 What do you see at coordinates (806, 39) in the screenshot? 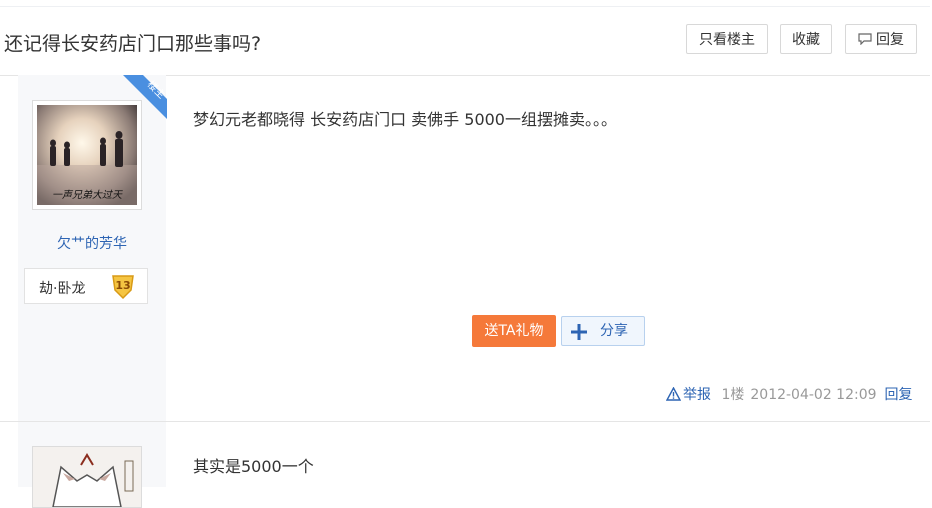
I see `favorite-button: 收藏` at bounding box center [806, 39].